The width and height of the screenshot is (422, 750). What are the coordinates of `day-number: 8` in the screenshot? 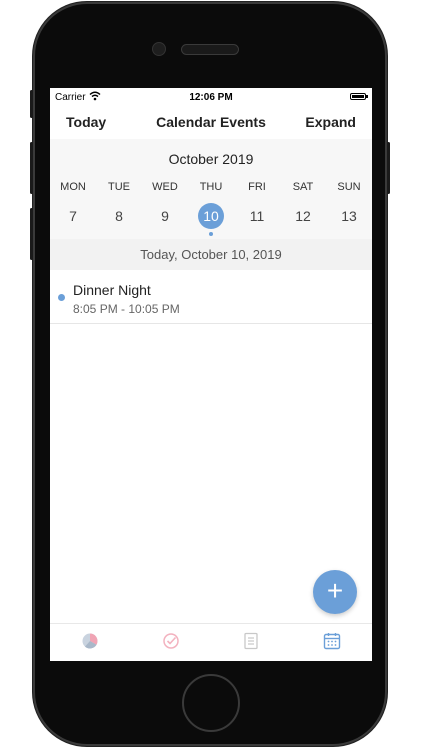 It's located at (119, 216).